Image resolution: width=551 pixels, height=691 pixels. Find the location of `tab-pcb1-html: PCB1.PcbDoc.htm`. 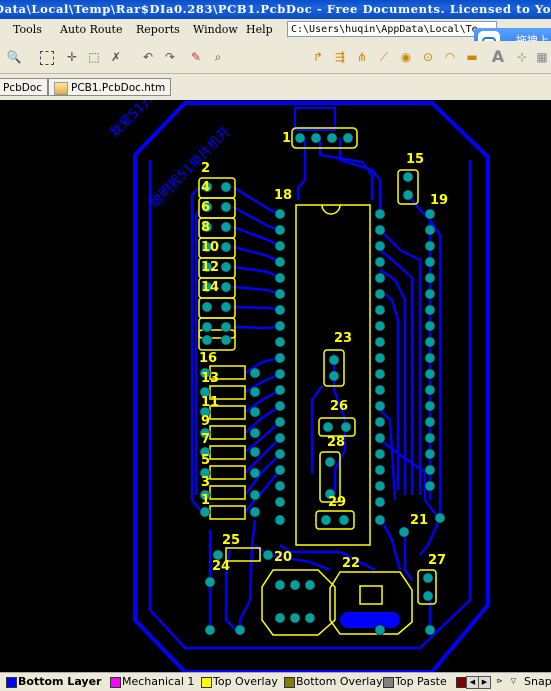

tab-pcb1-html: PCB1.PcbDoc.htm is located at coordinates (110, 87).